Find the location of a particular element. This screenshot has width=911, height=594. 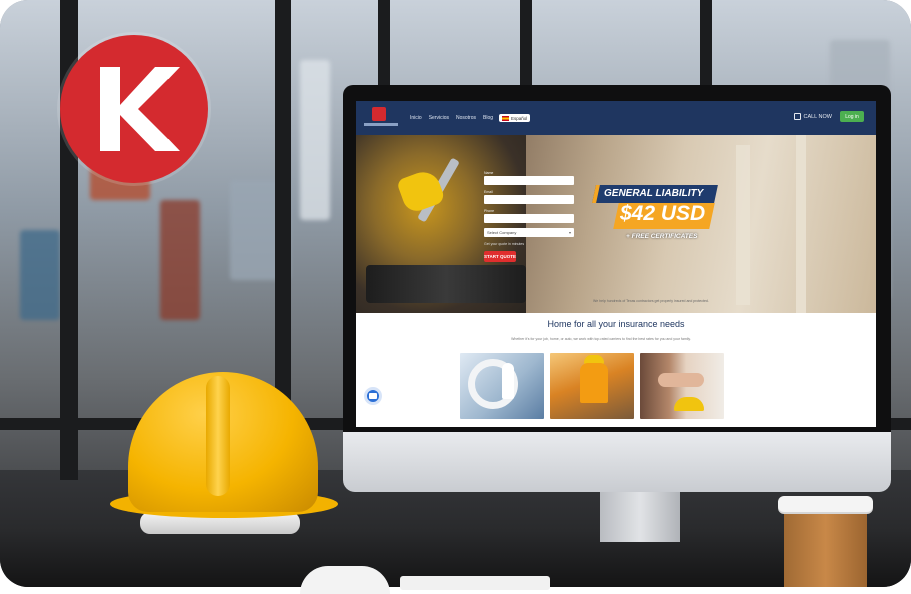

cup-body is located at coordinates (825, 549).